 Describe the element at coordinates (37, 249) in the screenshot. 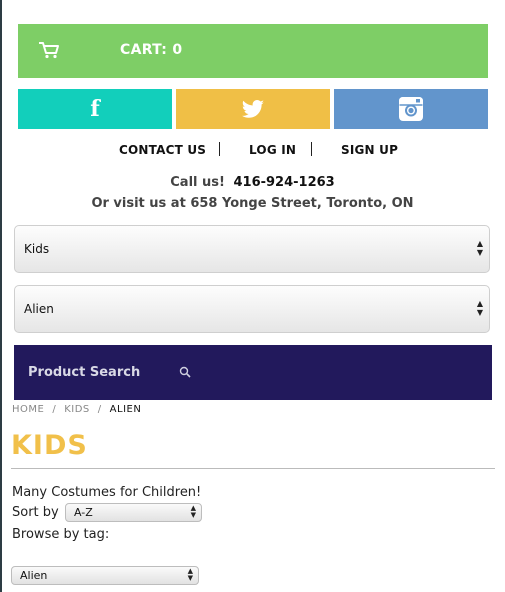

I see `category-select-value: Kids` at that location.